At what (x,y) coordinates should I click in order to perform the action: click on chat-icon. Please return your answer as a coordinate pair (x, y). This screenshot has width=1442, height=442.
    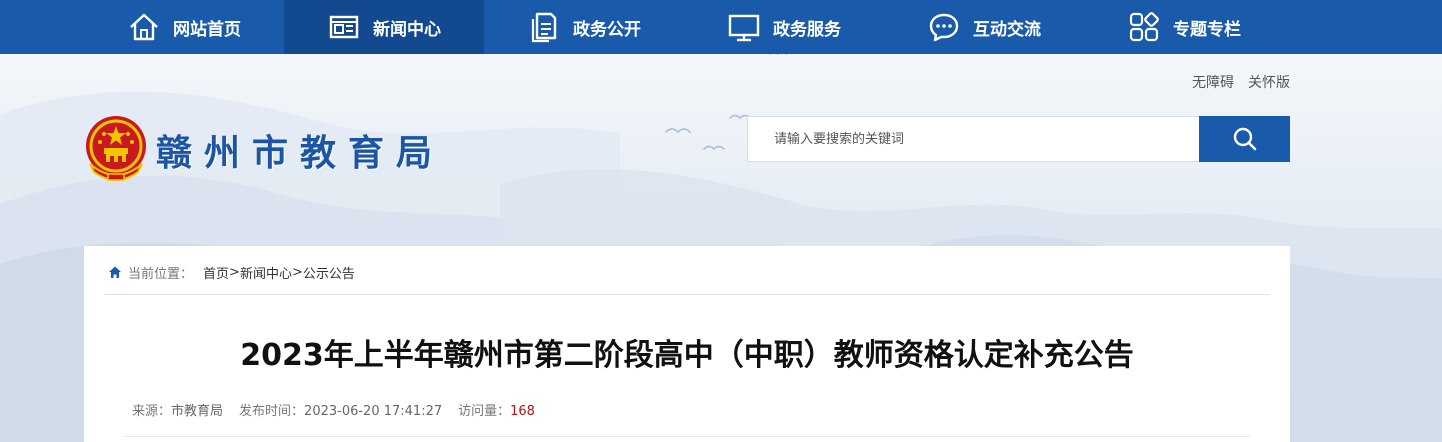
    Looking at the image, I should click on (944, 27).